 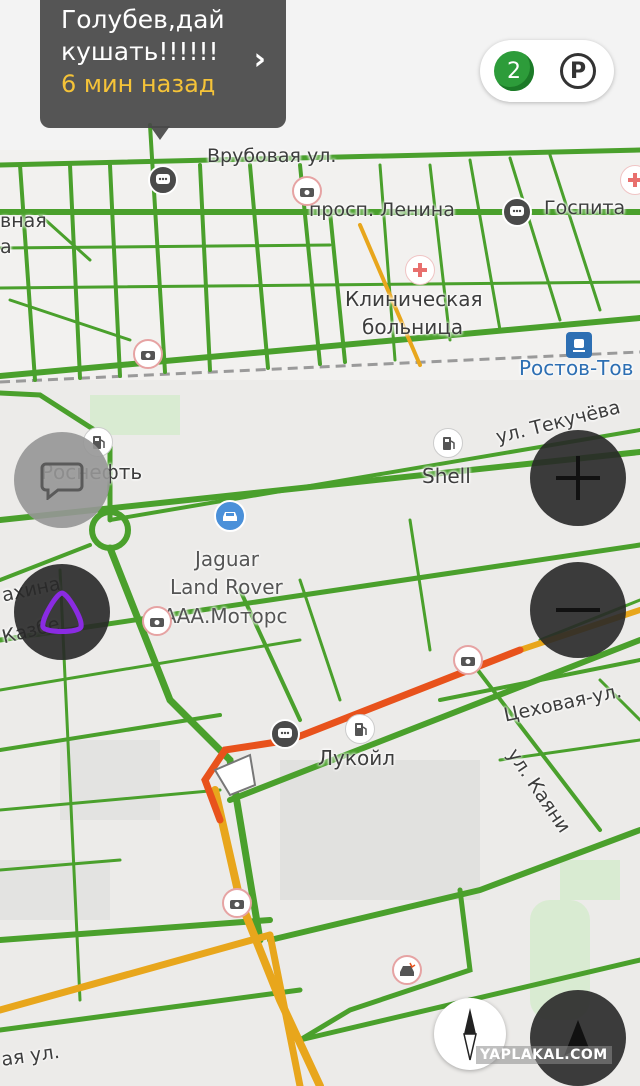 I want to click on street-label-vrubovaya: Врубовая ул., so click(x=272, y=156).